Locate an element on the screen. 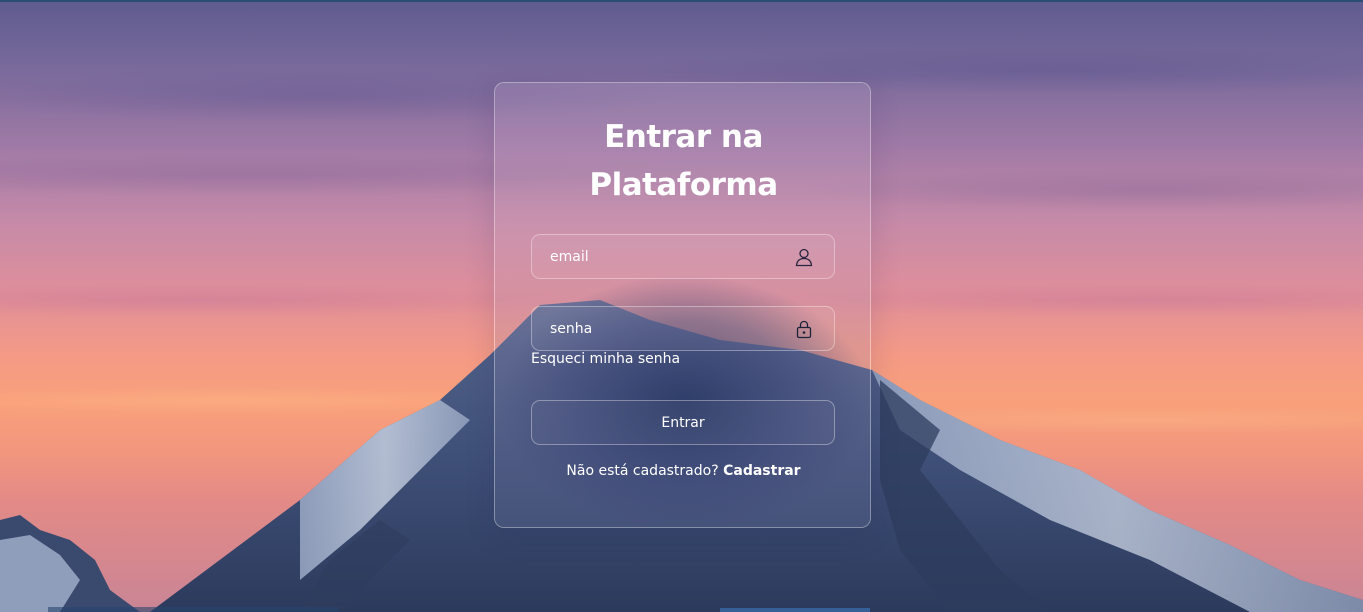 The image size is (1363, 612). email-field is located at coordinates (657, 256).